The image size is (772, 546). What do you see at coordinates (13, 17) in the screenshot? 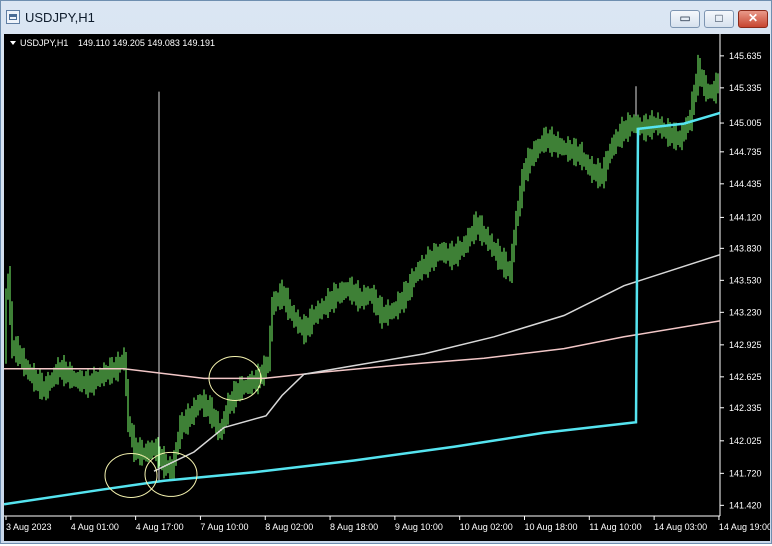
I see `chart-window-icon` at bounding box center [13, 17].